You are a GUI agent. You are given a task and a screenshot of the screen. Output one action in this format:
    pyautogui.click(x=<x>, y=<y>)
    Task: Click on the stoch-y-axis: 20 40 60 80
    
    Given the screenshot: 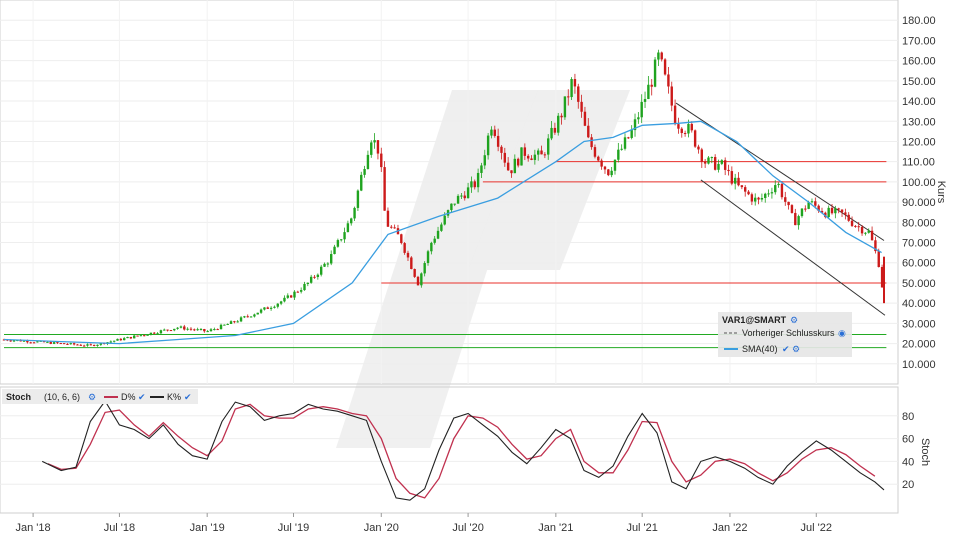 What is the action you would take?
    pyautogui.click(x=908, y=451)
    